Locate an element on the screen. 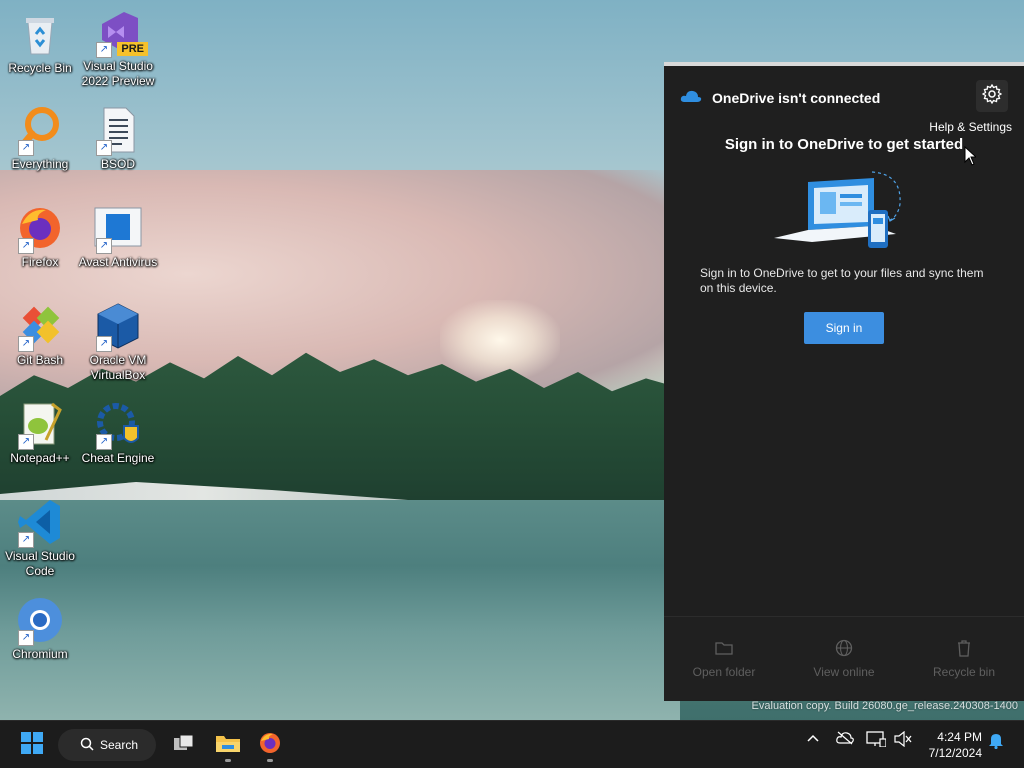 This screenshot has height=768, width=1024. task-view-button is located at coordinates (184, 745).